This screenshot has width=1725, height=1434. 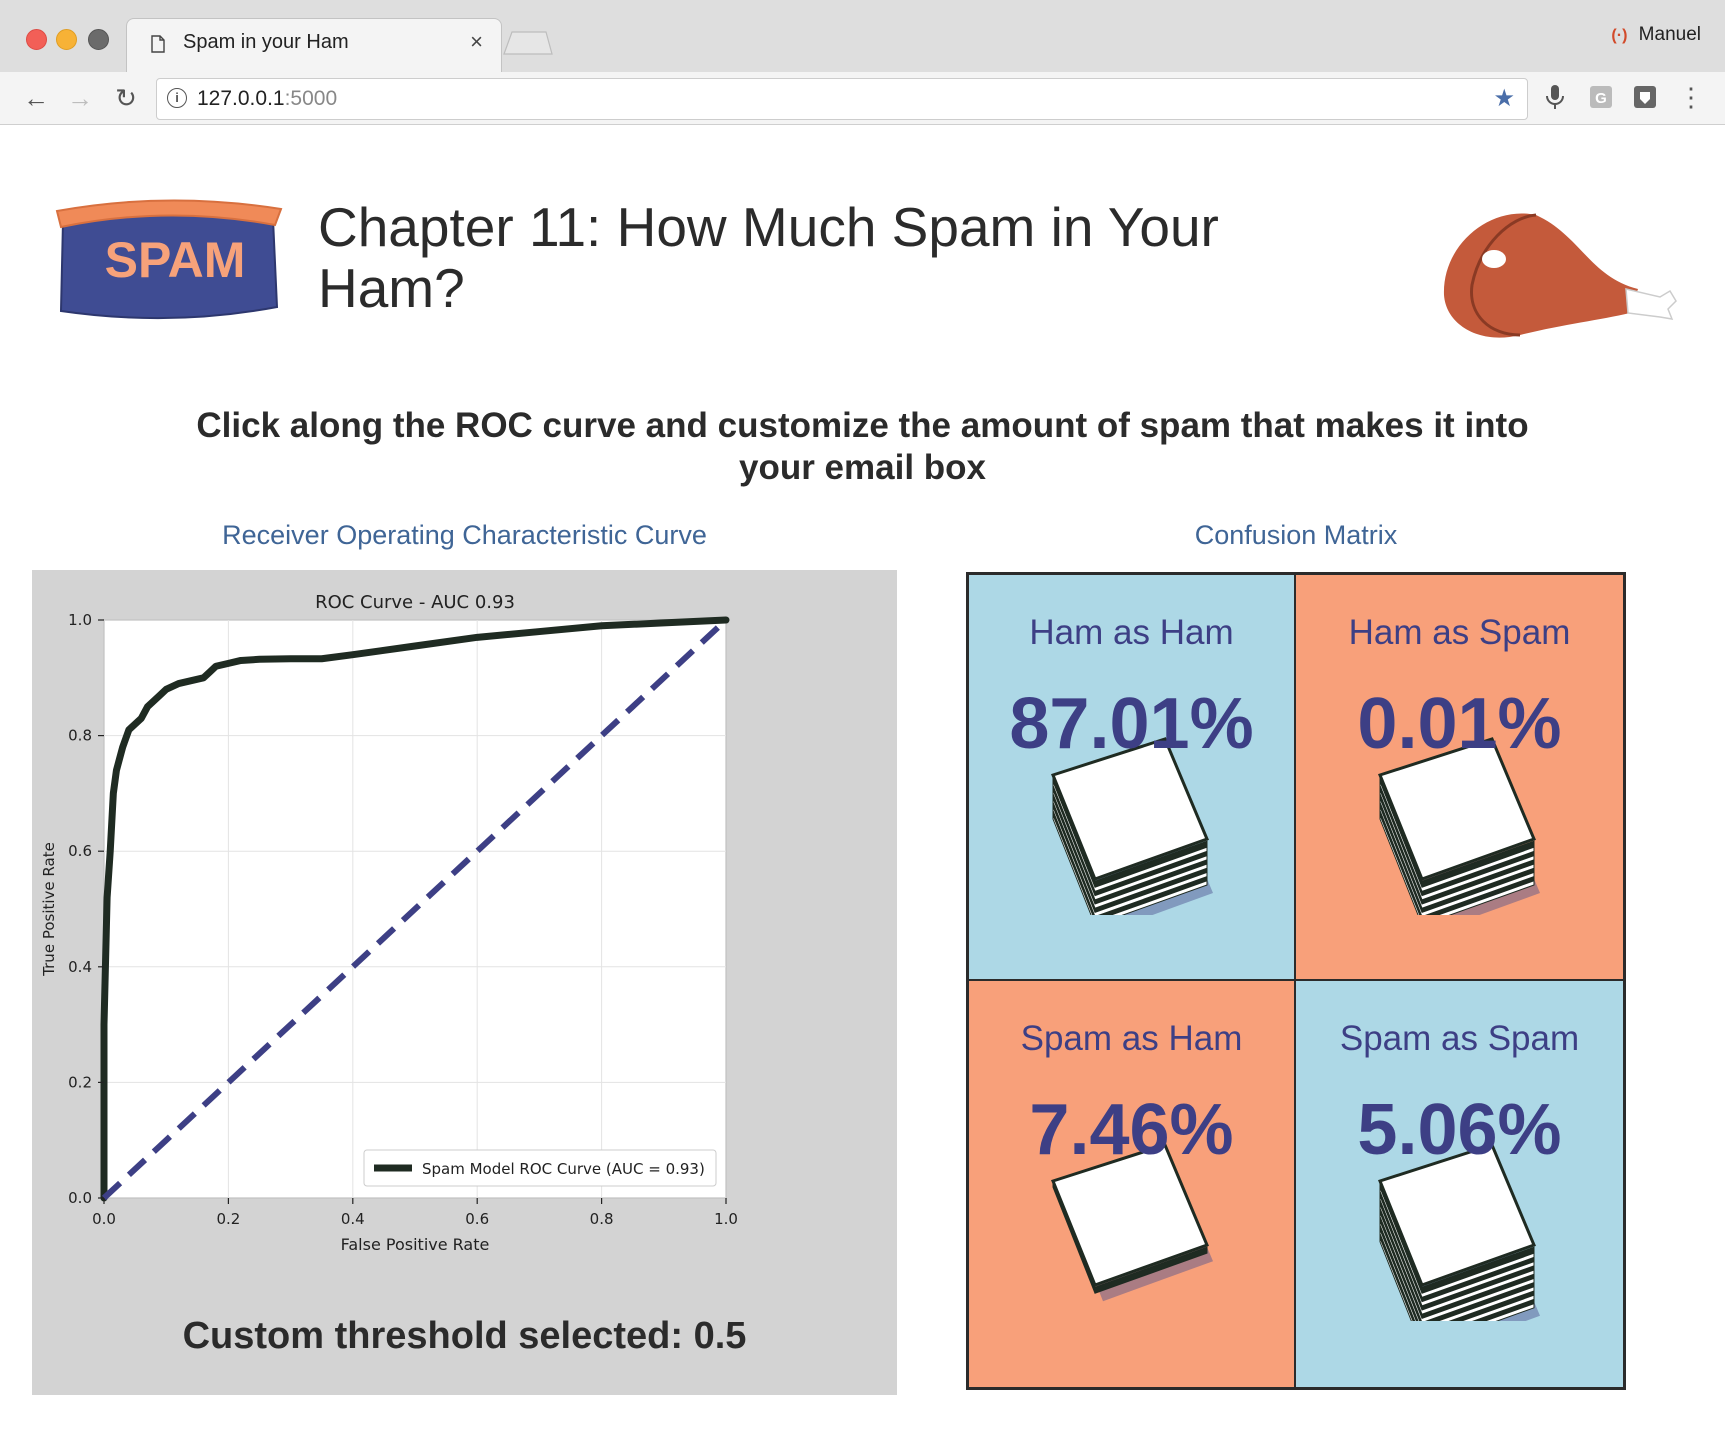 I want to click on window-minimize-button, so click(x=66, y=39).